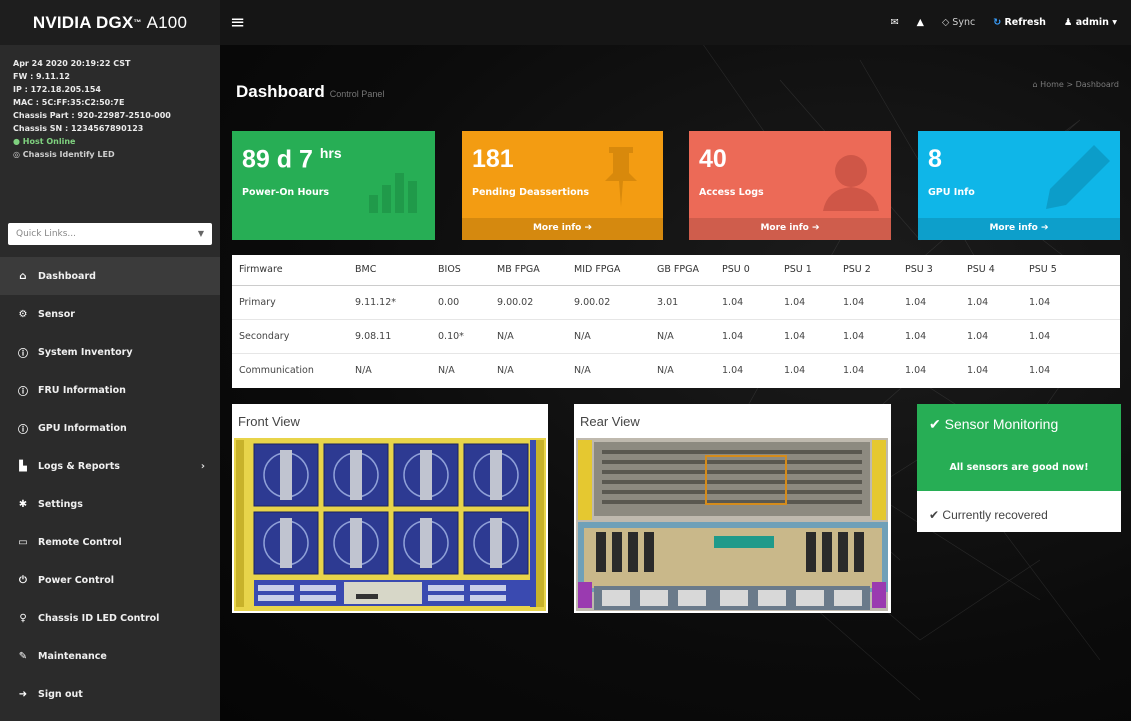 Image resolution: width=1131 pixels, height=721 pixels. Describe the element at coordinates (389, 336) in the screenshot. I see `table-cell: 9.08.11` at that location.